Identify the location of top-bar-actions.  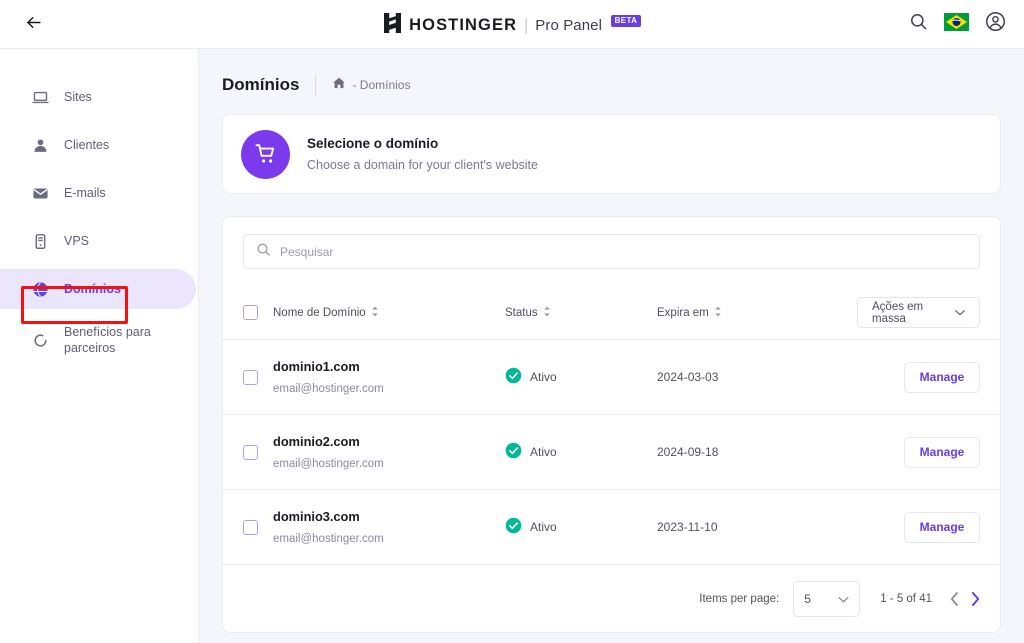
(957, 21).